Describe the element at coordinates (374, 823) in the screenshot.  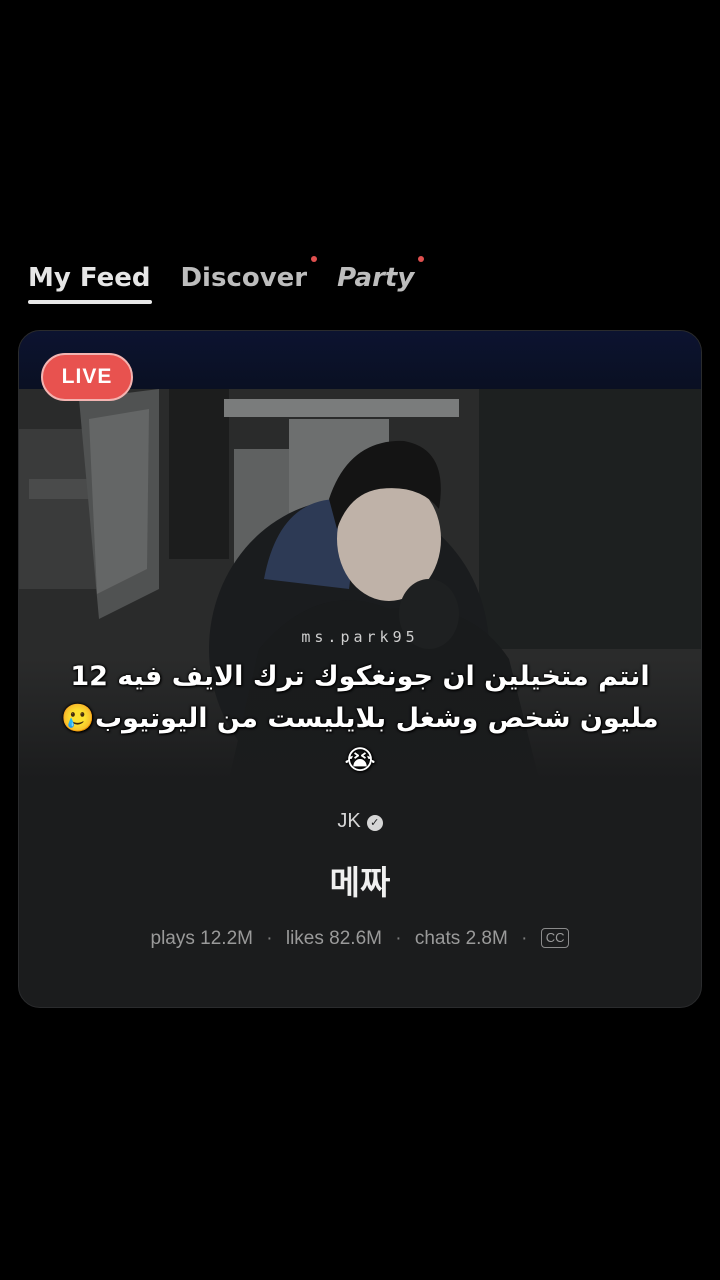
I see `verified-icon: ✓` at that location.